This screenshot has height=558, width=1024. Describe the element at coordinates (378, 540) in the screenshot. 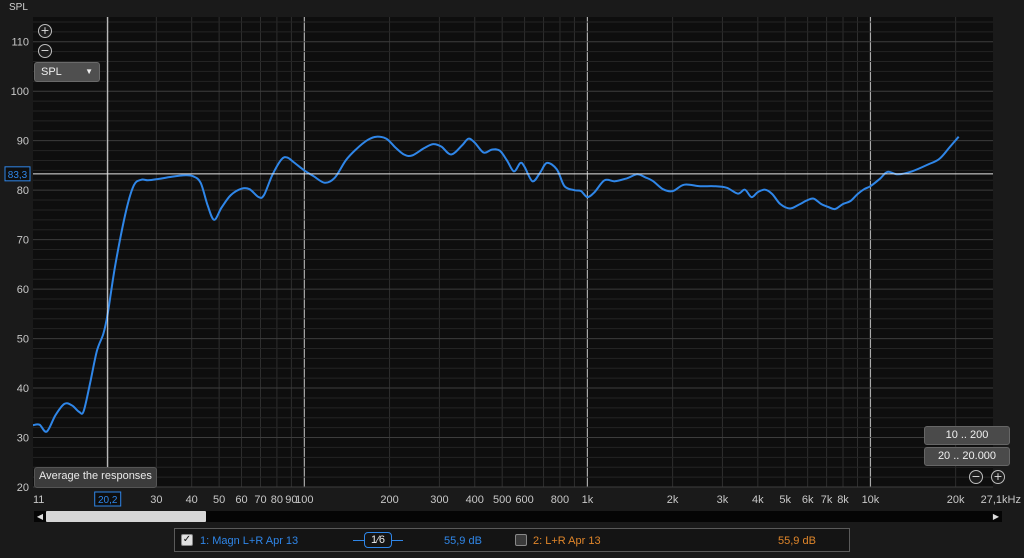

I see `smoothing-selector: 1⁄6` at that location.